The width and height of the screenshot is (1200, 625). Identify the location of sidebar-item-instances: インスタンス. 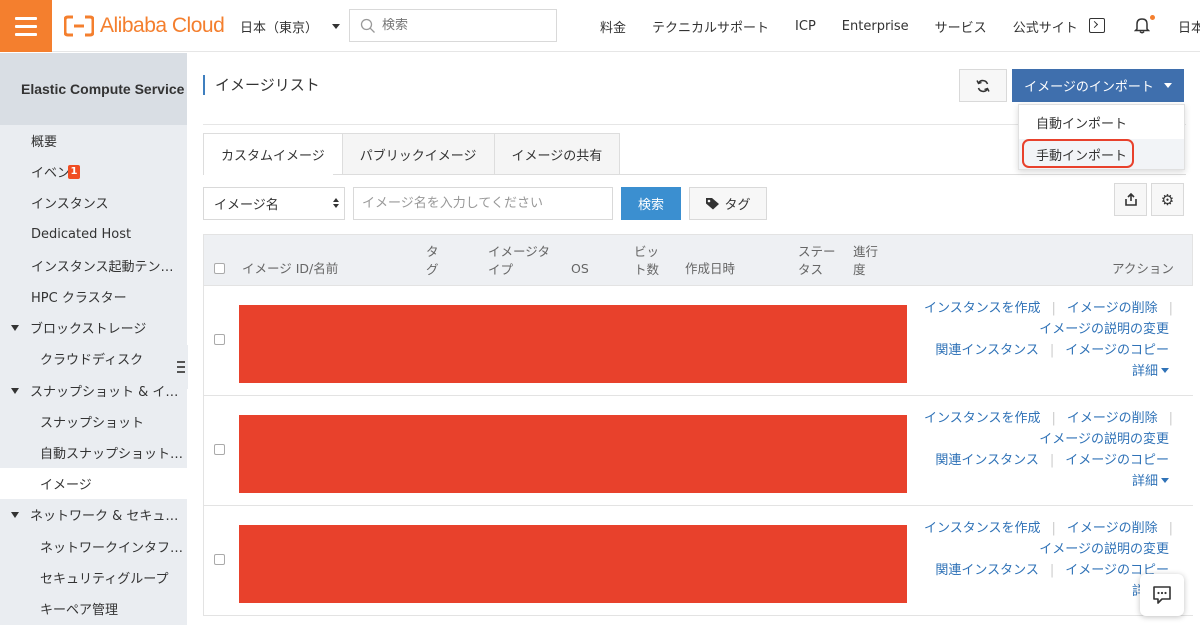
(93, 202).